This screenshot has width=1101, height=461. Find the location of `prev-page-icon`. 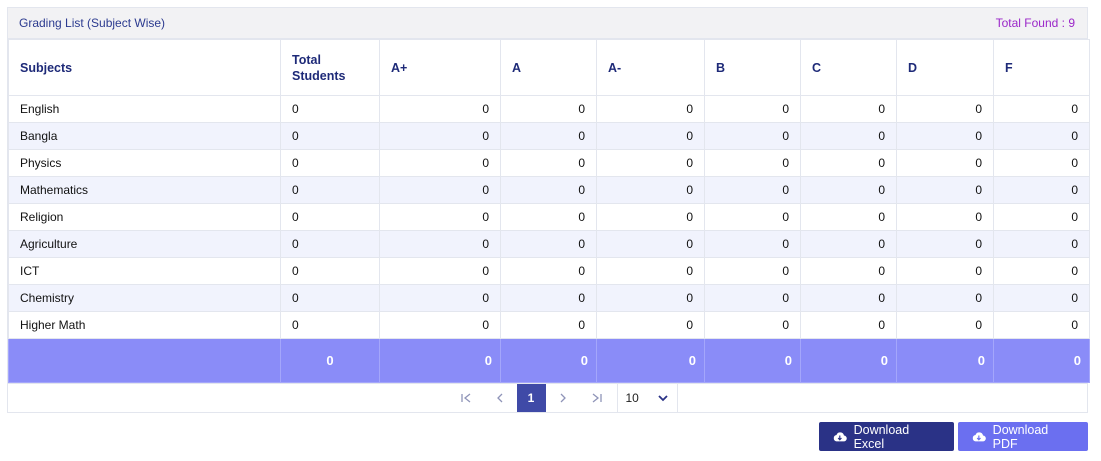

prev-page-icon is located at coordinates (500, 398).